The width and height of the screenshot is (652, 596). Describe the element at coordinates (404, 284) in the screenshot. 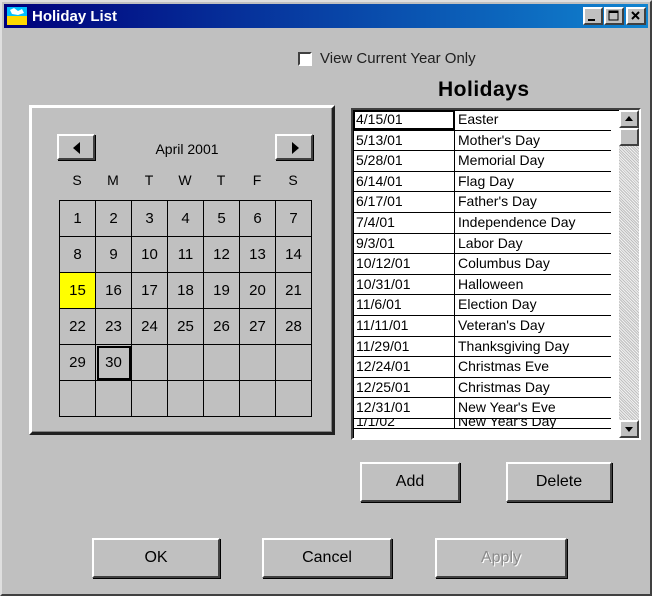

I see `holiday-date-cell: 10/31/01` at that location.